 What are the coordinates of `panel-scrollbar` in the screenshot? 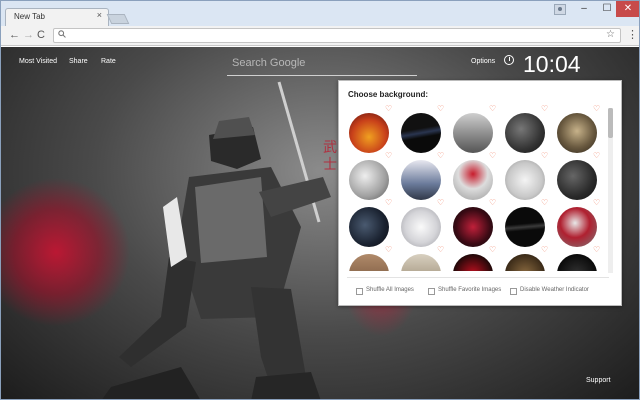 It's located at (610, 190).